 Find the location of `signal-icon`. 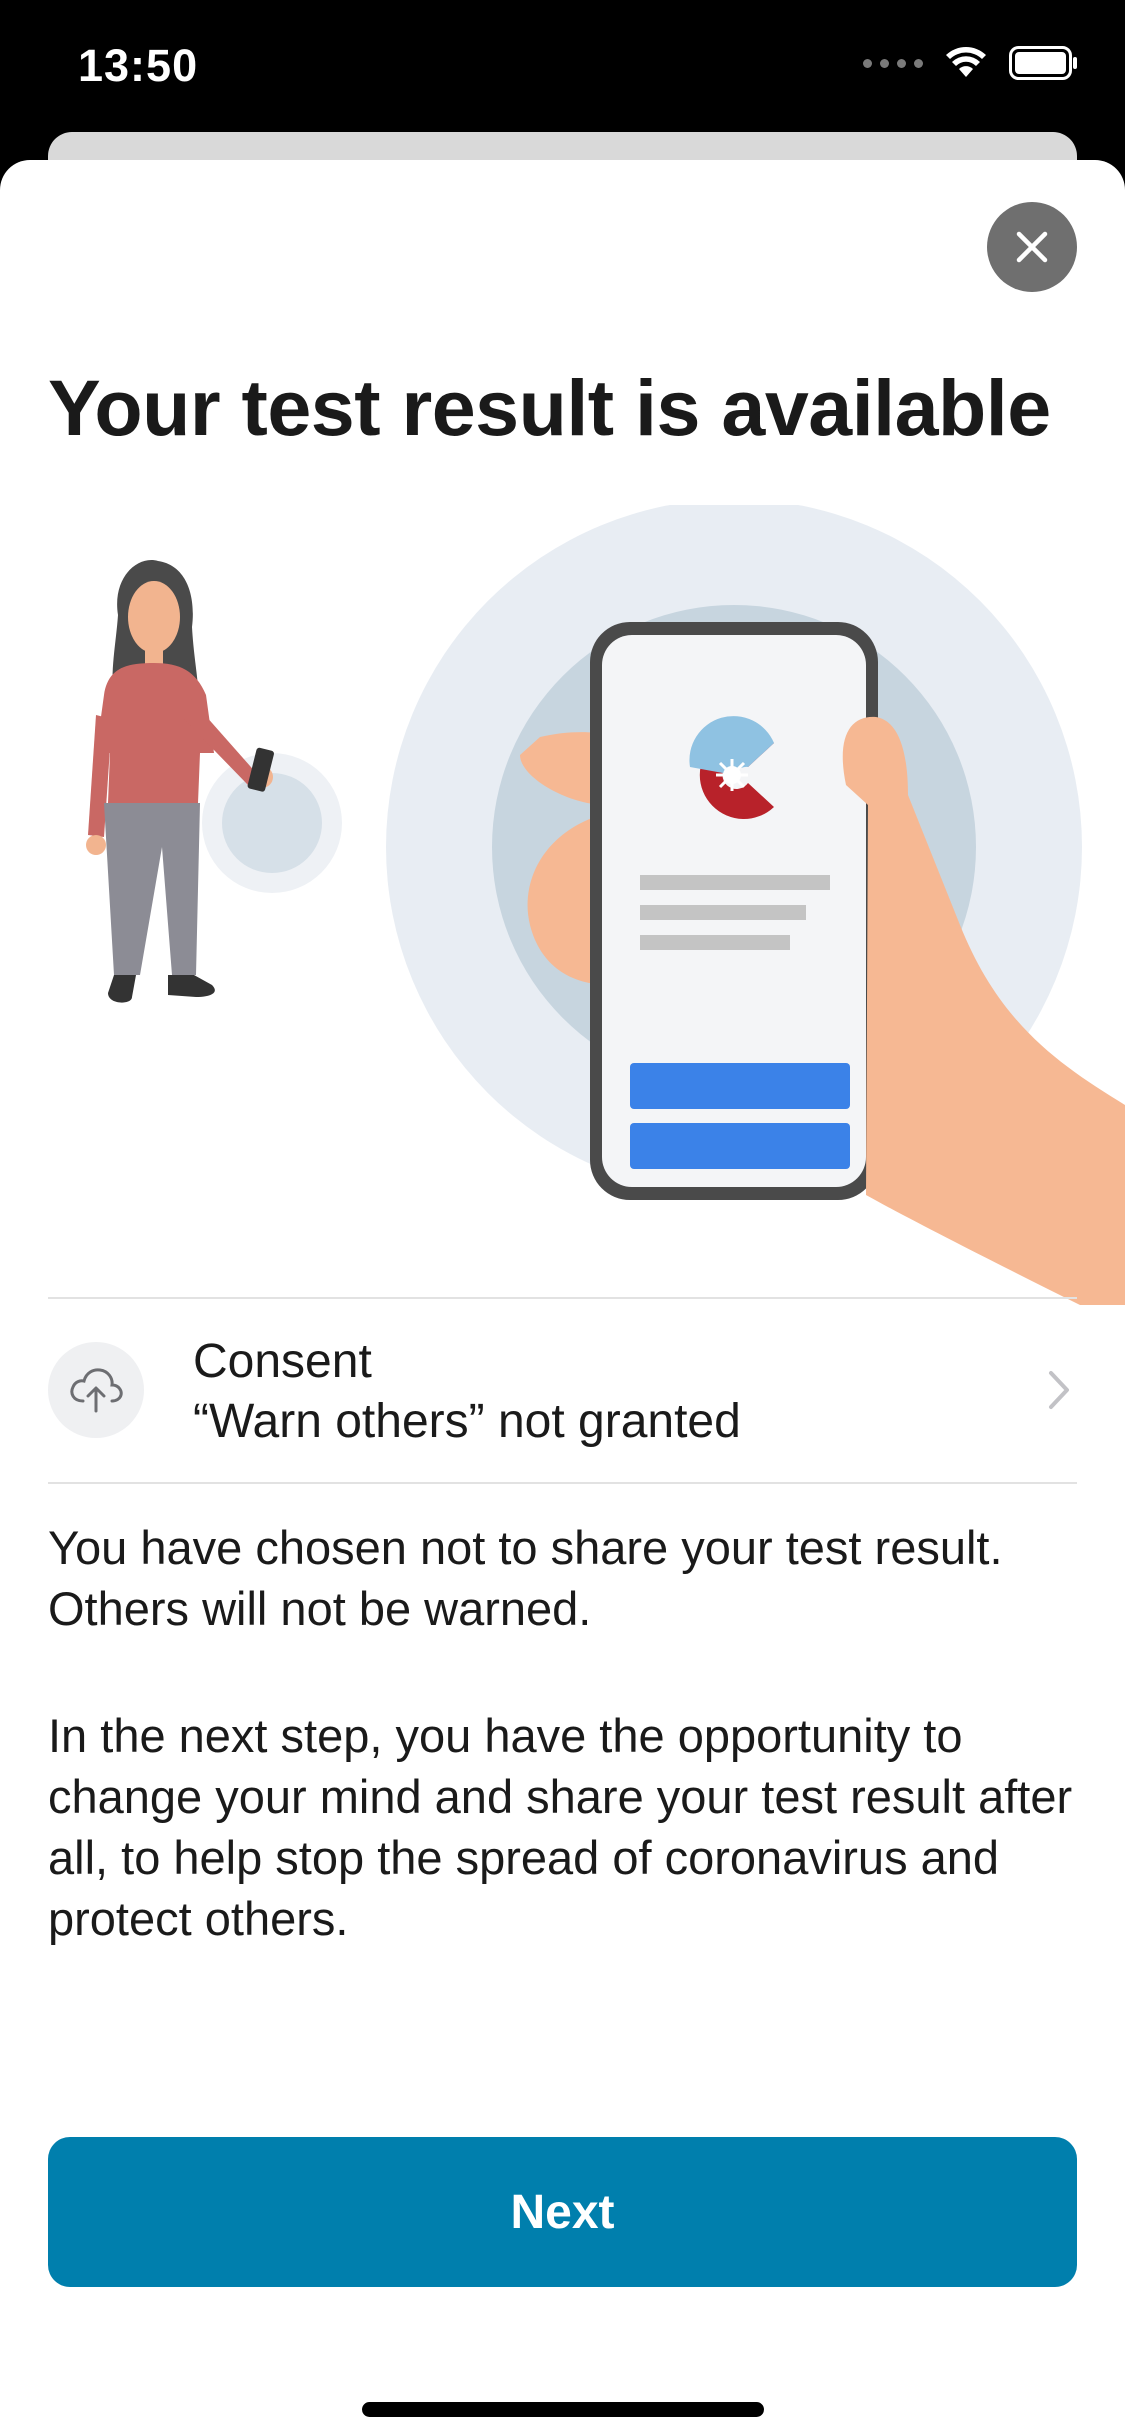

signal-icon is located at coordinates (893, 63).